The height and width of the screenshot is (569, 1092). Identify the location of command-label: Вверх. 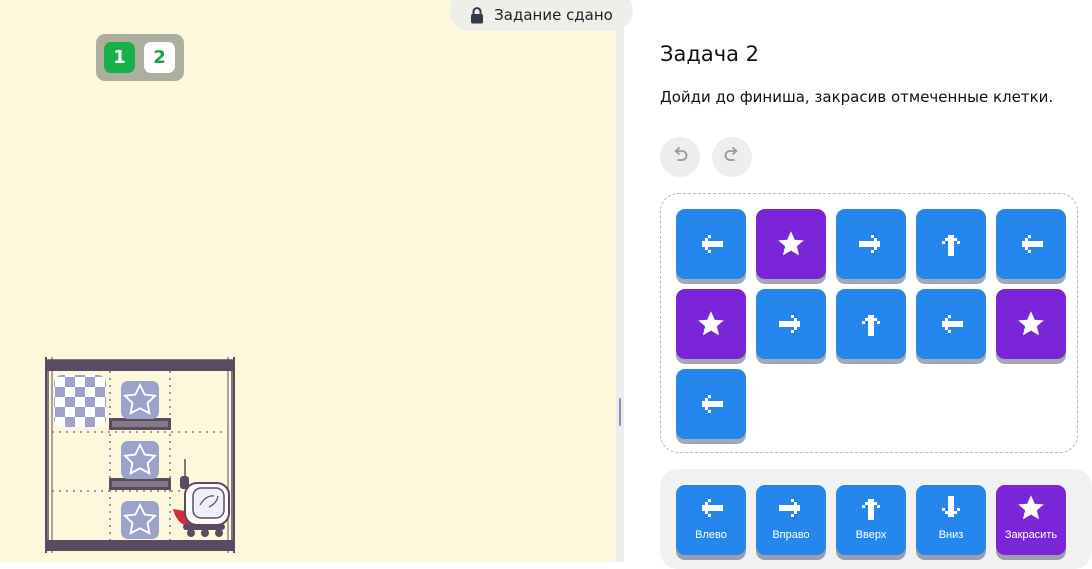
(871, 535).